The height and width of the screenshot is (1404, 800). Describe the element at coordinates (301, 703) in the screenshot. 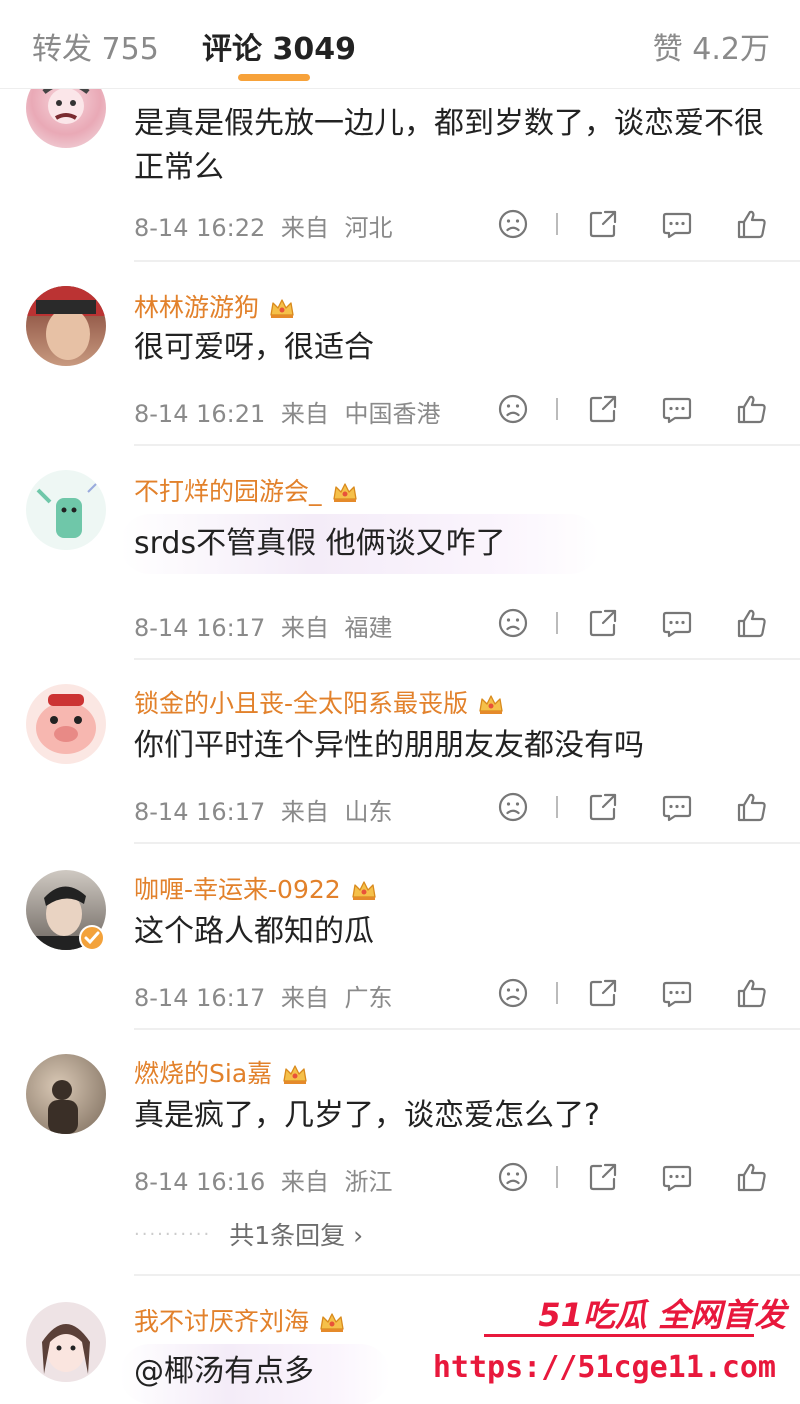

I see `username-text: 锁金的小且丧-全太阳系最丧版` at that location.